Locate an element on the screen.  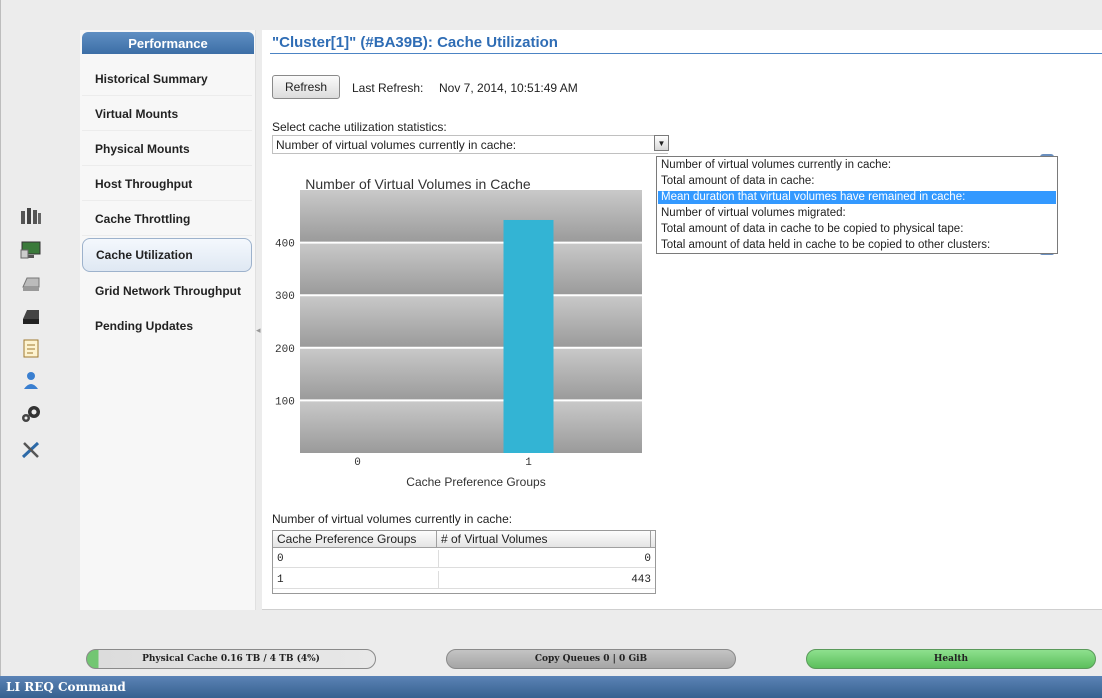
column-resize-handle is located at coordinates (653, 539).